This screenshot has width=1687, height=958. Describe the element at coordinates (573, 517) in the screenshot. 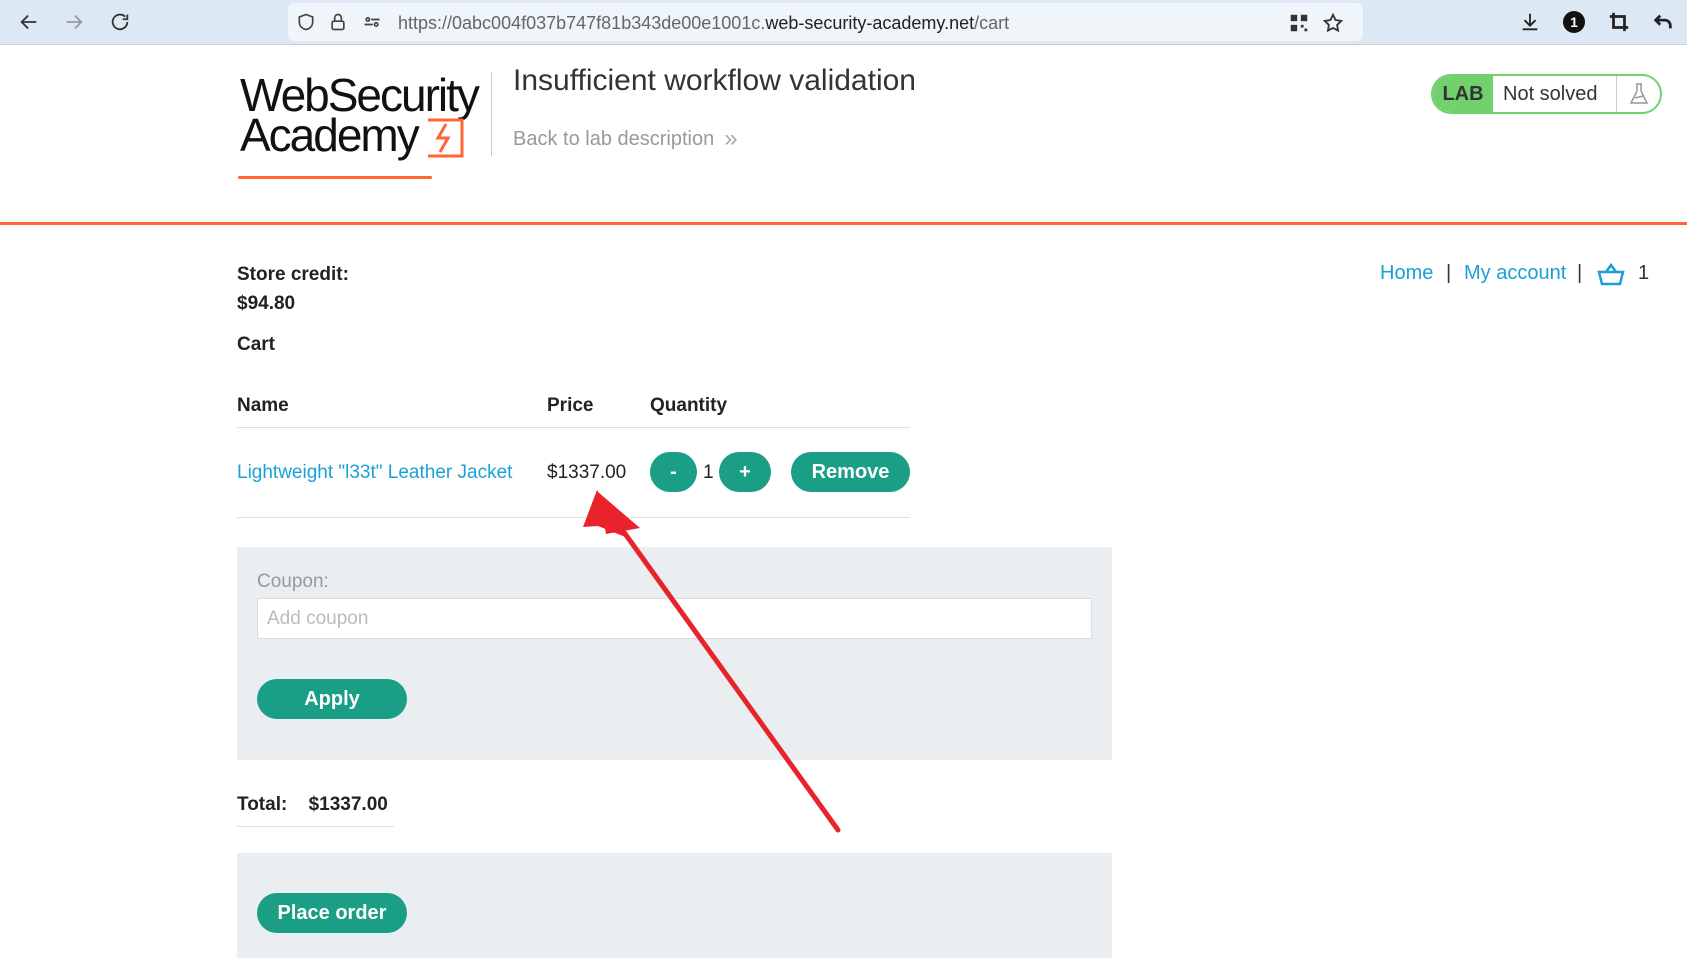

I see `row-divider` at that location.